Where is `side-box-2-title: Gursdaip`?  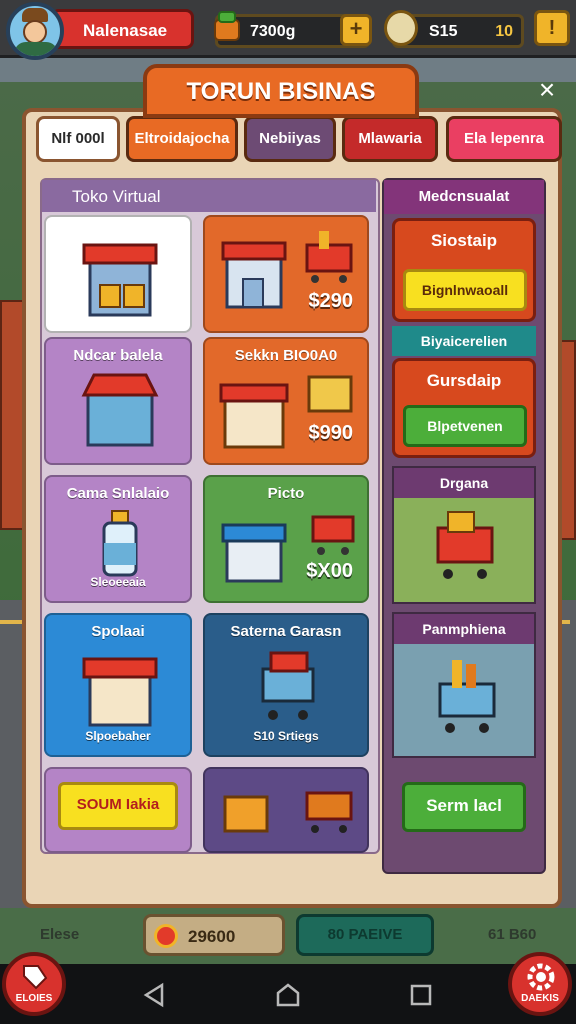 side-box-2-title: Gursdaip is located at coordinates (464, 380).